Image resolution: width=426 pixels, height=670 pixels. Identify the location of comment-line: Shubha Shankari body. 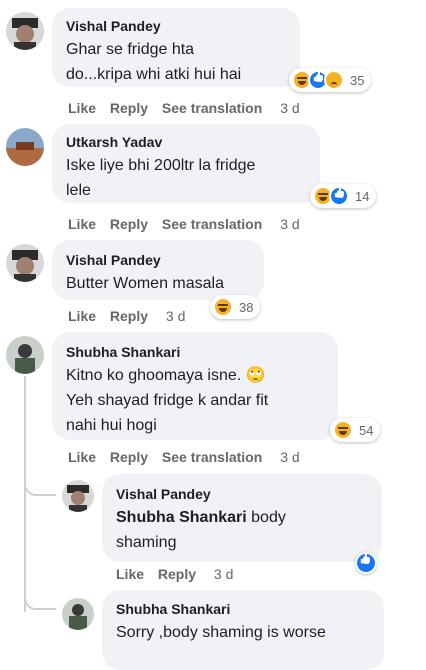
(201, 517).